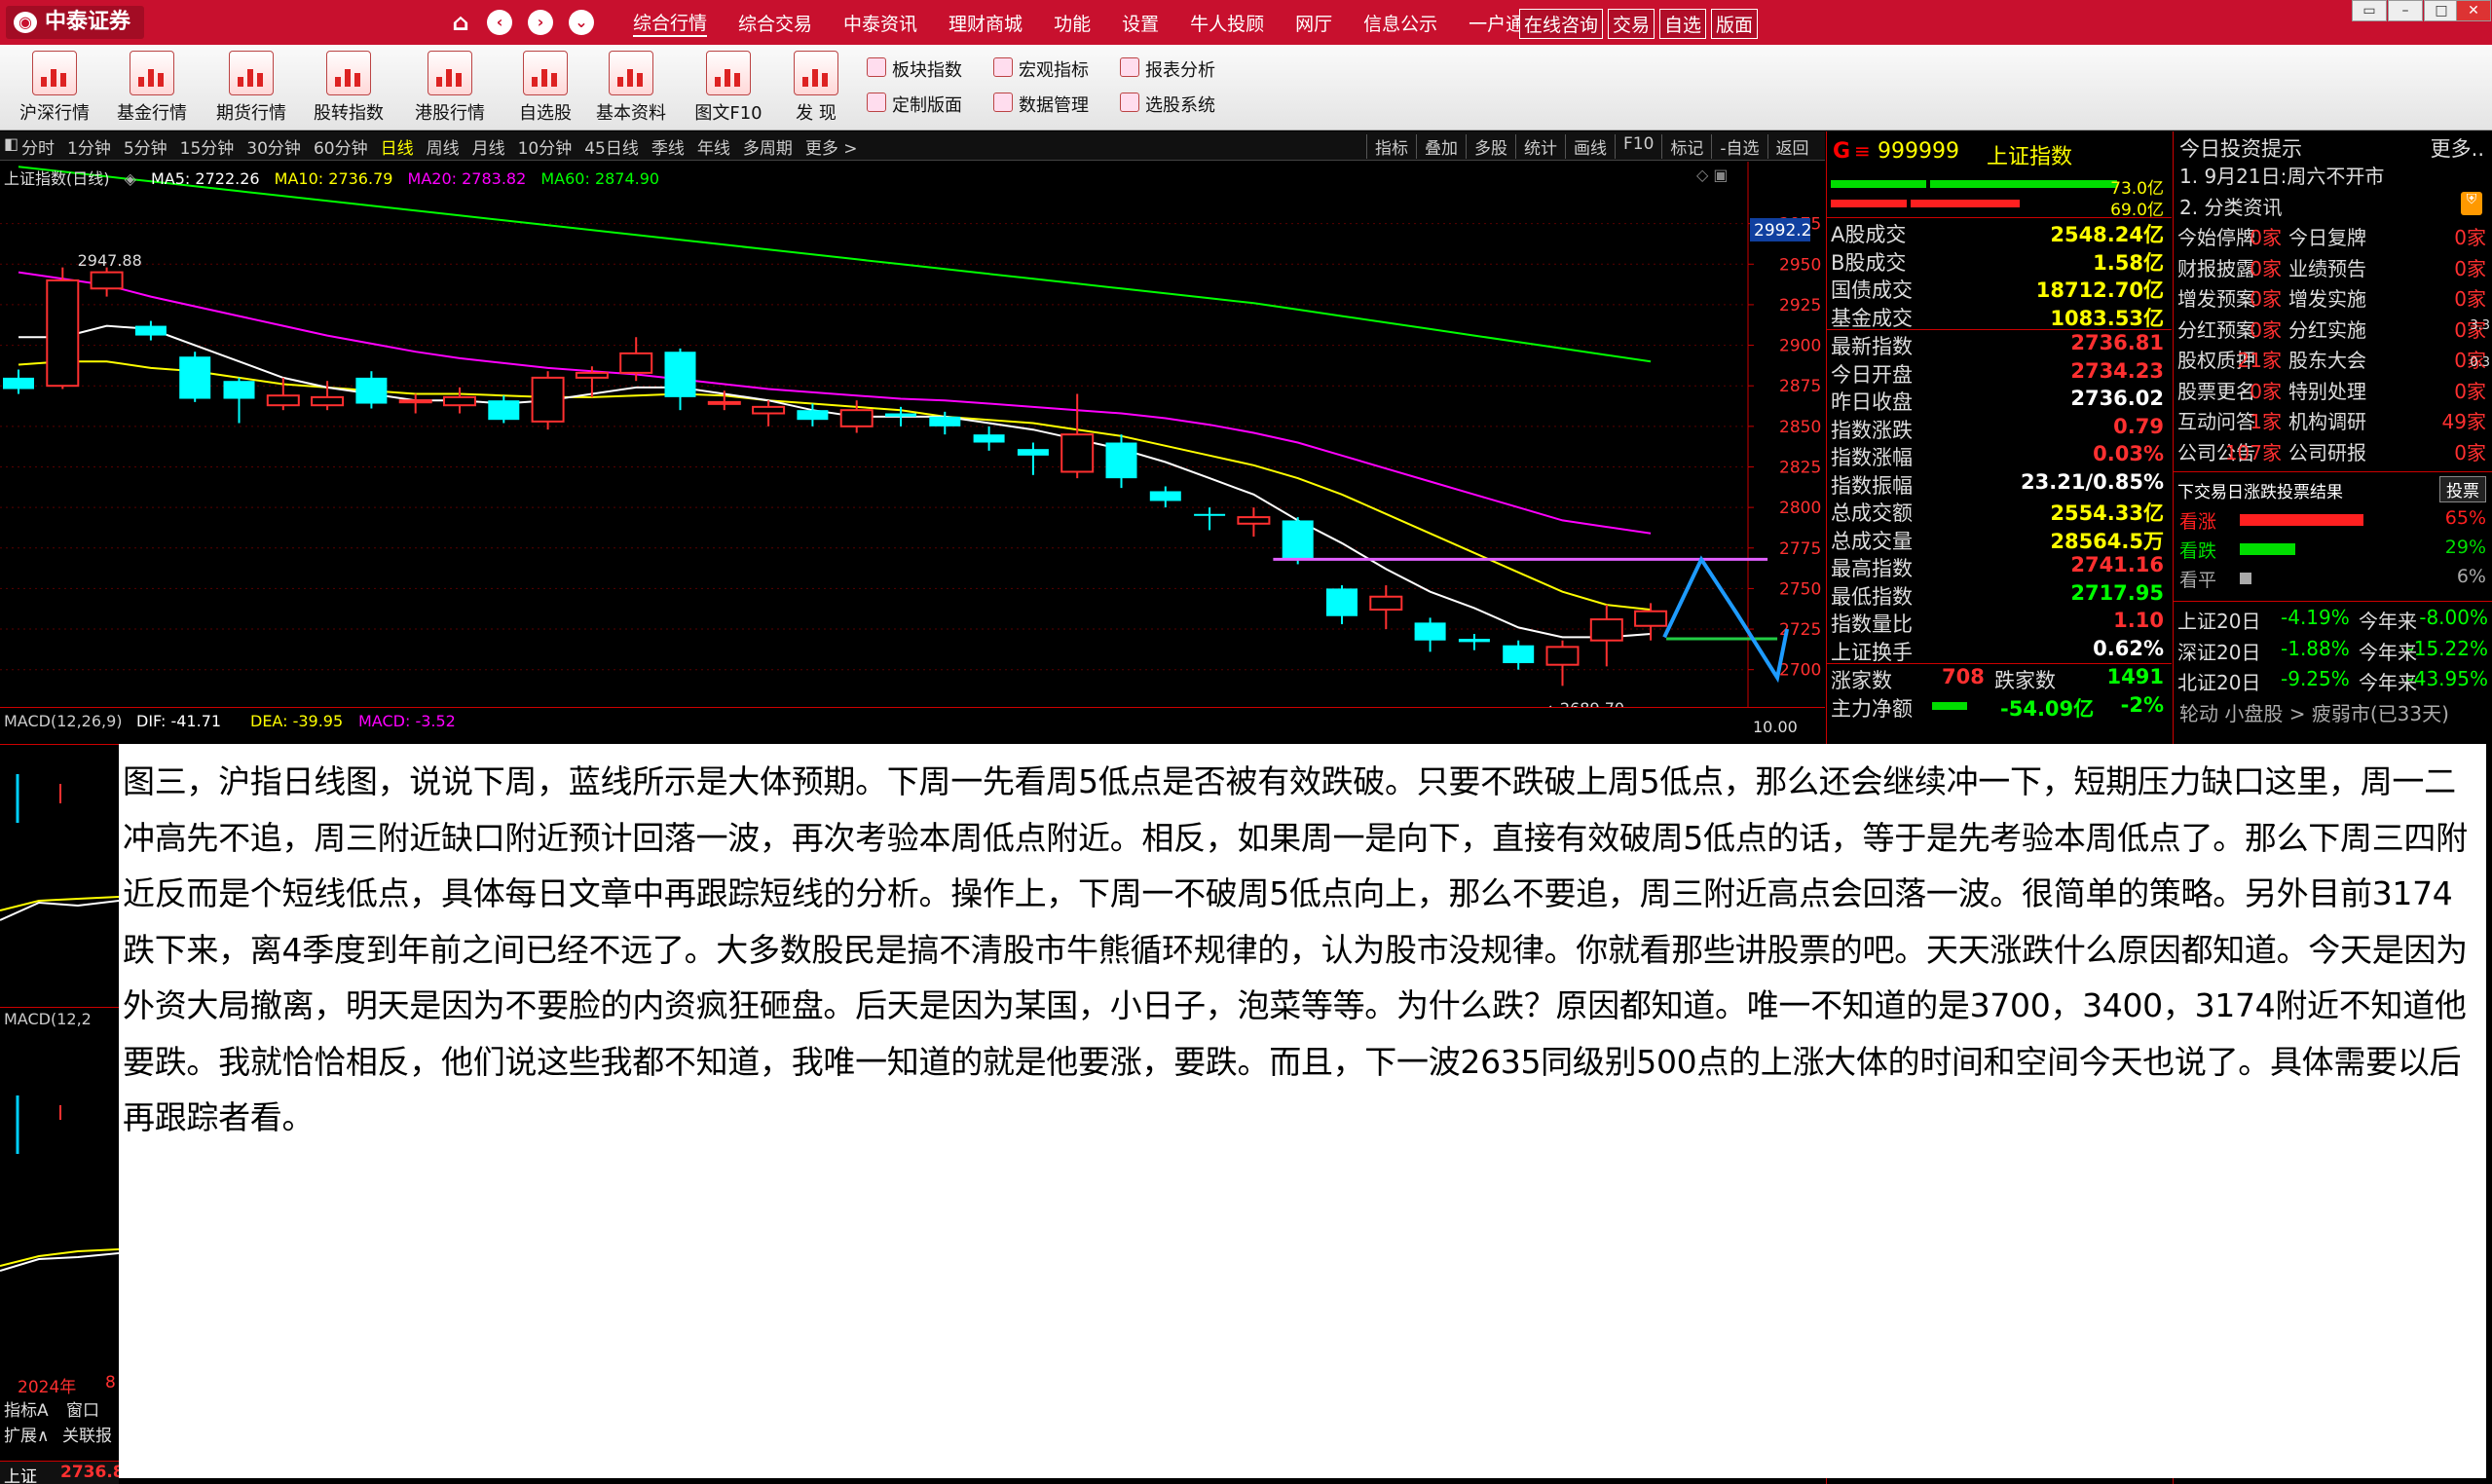 The image size is (2492, 1484). What do you see at coordinates (207, 146) in the screenshot?
I see `period-tab: 15分钟` at bounding box center [207, 146].